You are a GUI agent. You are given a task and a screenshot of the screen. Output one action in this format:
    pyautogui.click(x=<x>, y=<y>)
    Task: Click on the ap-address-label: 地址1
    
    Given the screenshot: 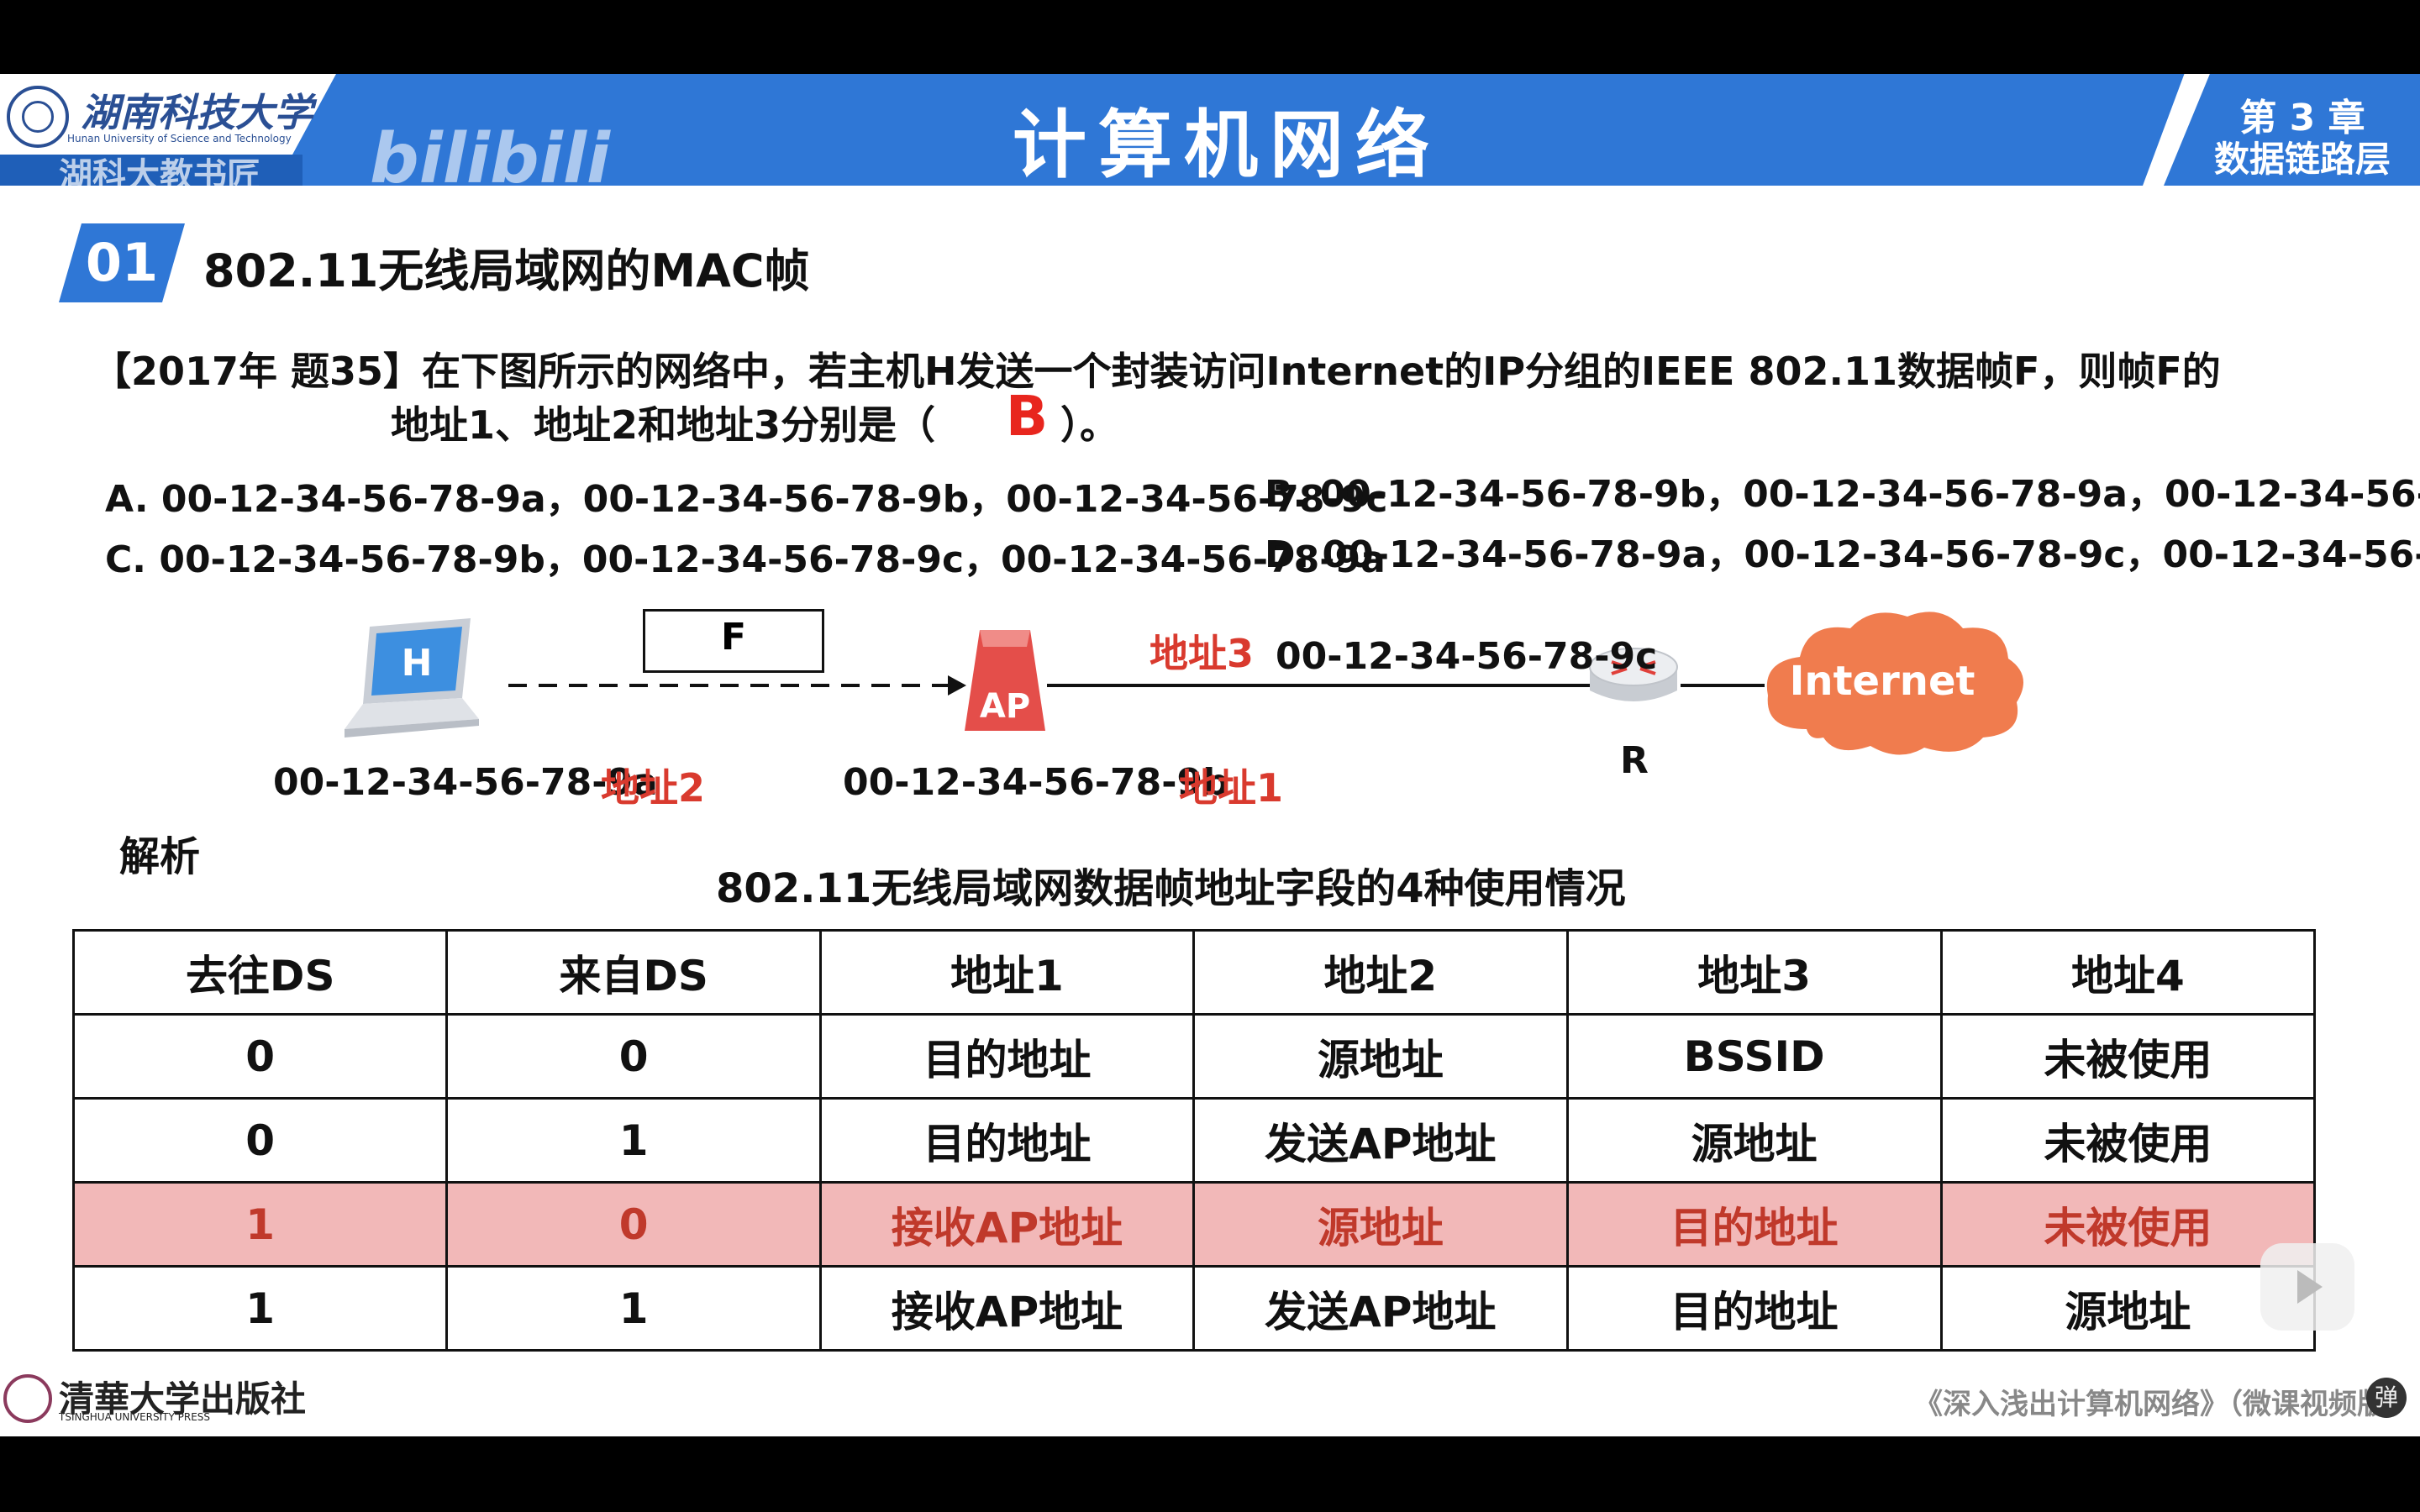 What is the action you would take?
    pyautogui.click(x=1231, y=788)
    